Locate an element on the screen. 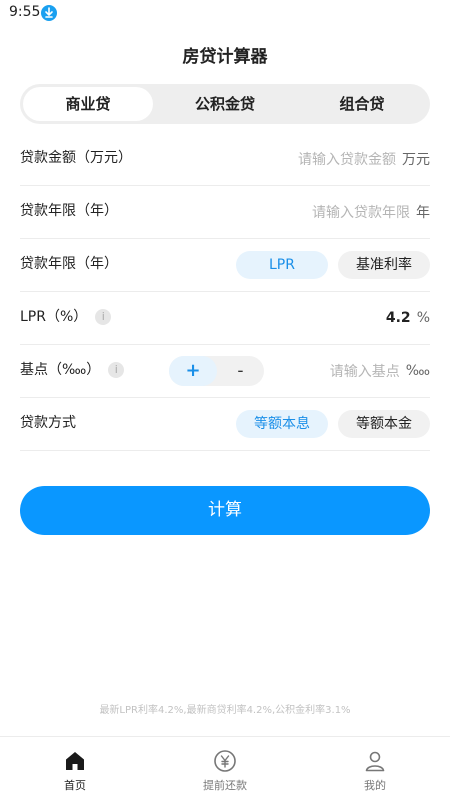  minus-button: - is located at coordinates (240, 371).